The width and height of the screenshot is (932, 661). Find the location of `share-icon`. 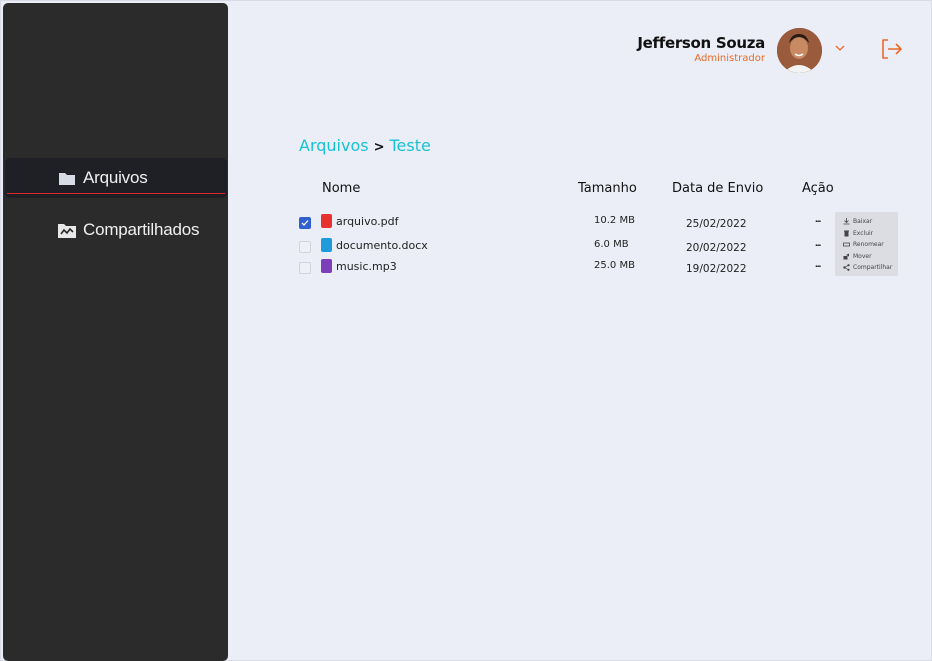

share-icon is located at coordinates (846, 268).